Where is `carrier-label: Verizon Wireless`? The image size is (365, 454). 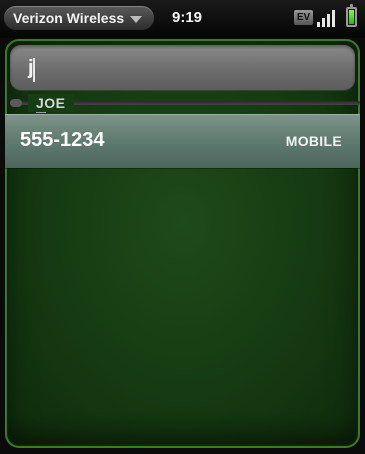
carrier-label: Verizon Wireless is located at coordinates (69, 18).